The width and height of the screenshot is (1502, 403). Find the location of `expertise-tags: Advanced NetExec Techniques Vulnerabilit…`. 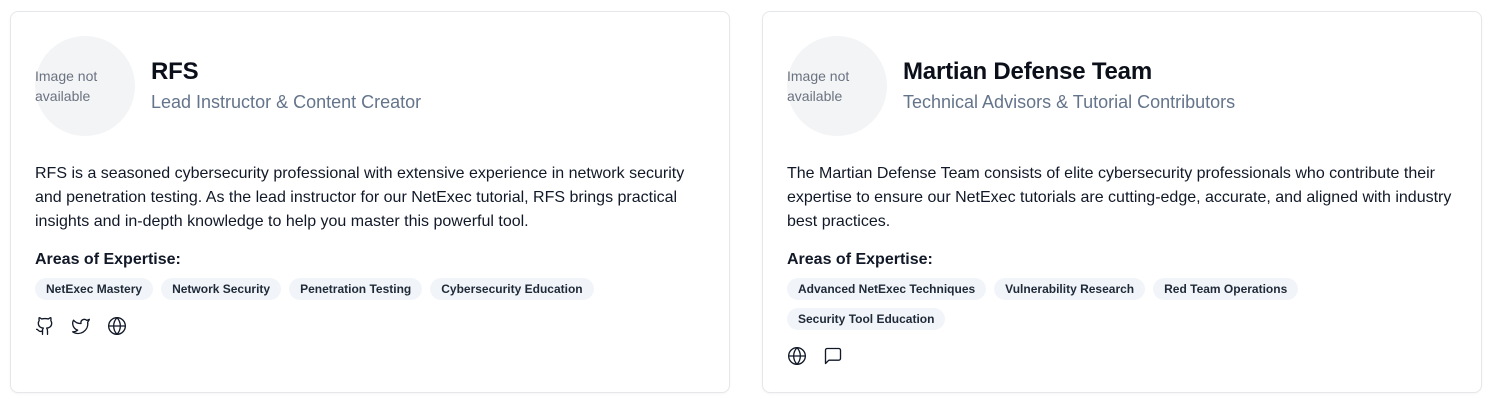

expertise-tags: Advanced NetExec Techniques Vulnerabilit… is located at coordinates (1117, 304).